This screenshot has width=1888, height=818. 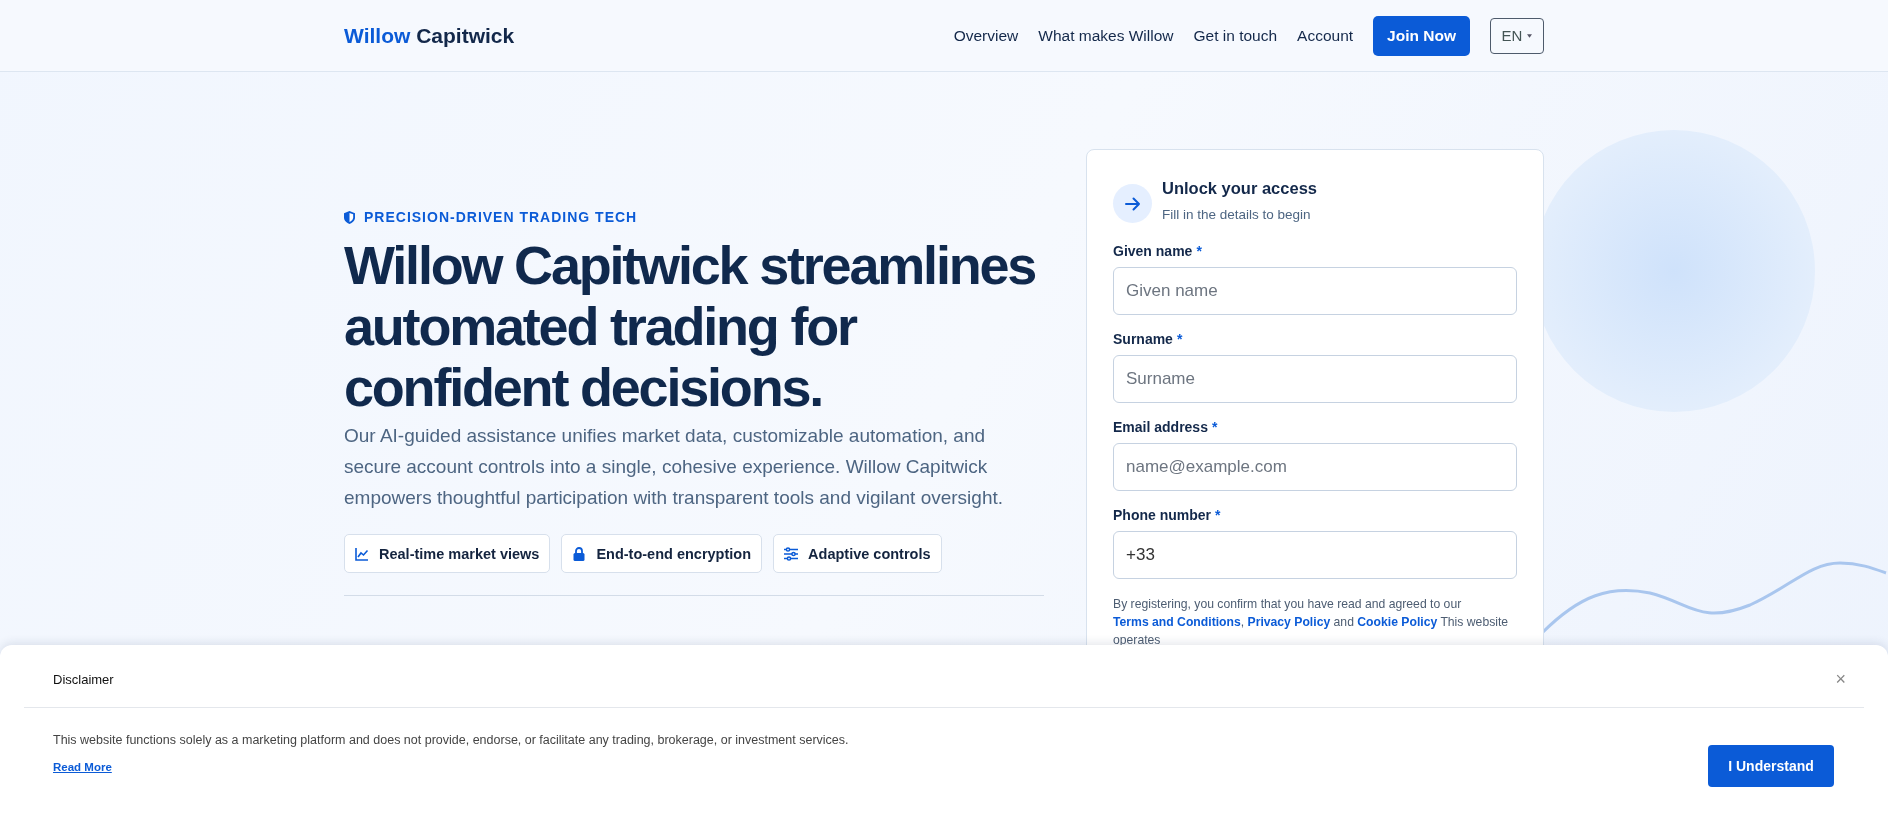 I want to click on field-label: Phone number, so click(x=1162, y=515).